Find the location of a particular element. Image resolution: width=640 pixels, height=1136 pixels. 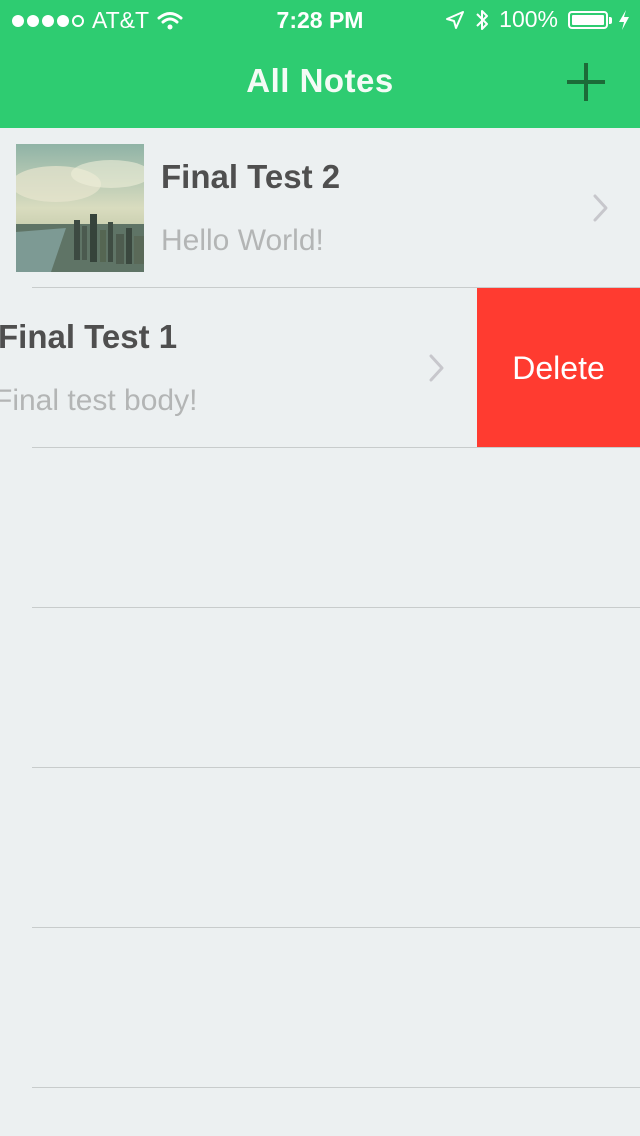

location-arrow-icon is located at coordinates (455, 19).